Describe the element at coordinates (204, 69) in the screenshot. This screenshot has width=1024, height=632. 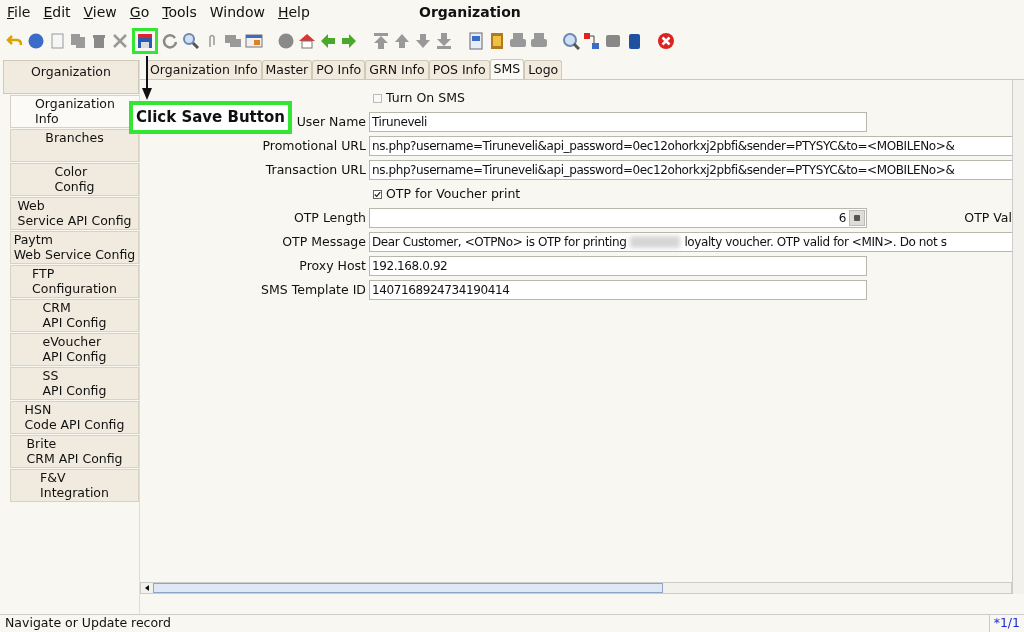
I see `tab: Organization Info` at that location.